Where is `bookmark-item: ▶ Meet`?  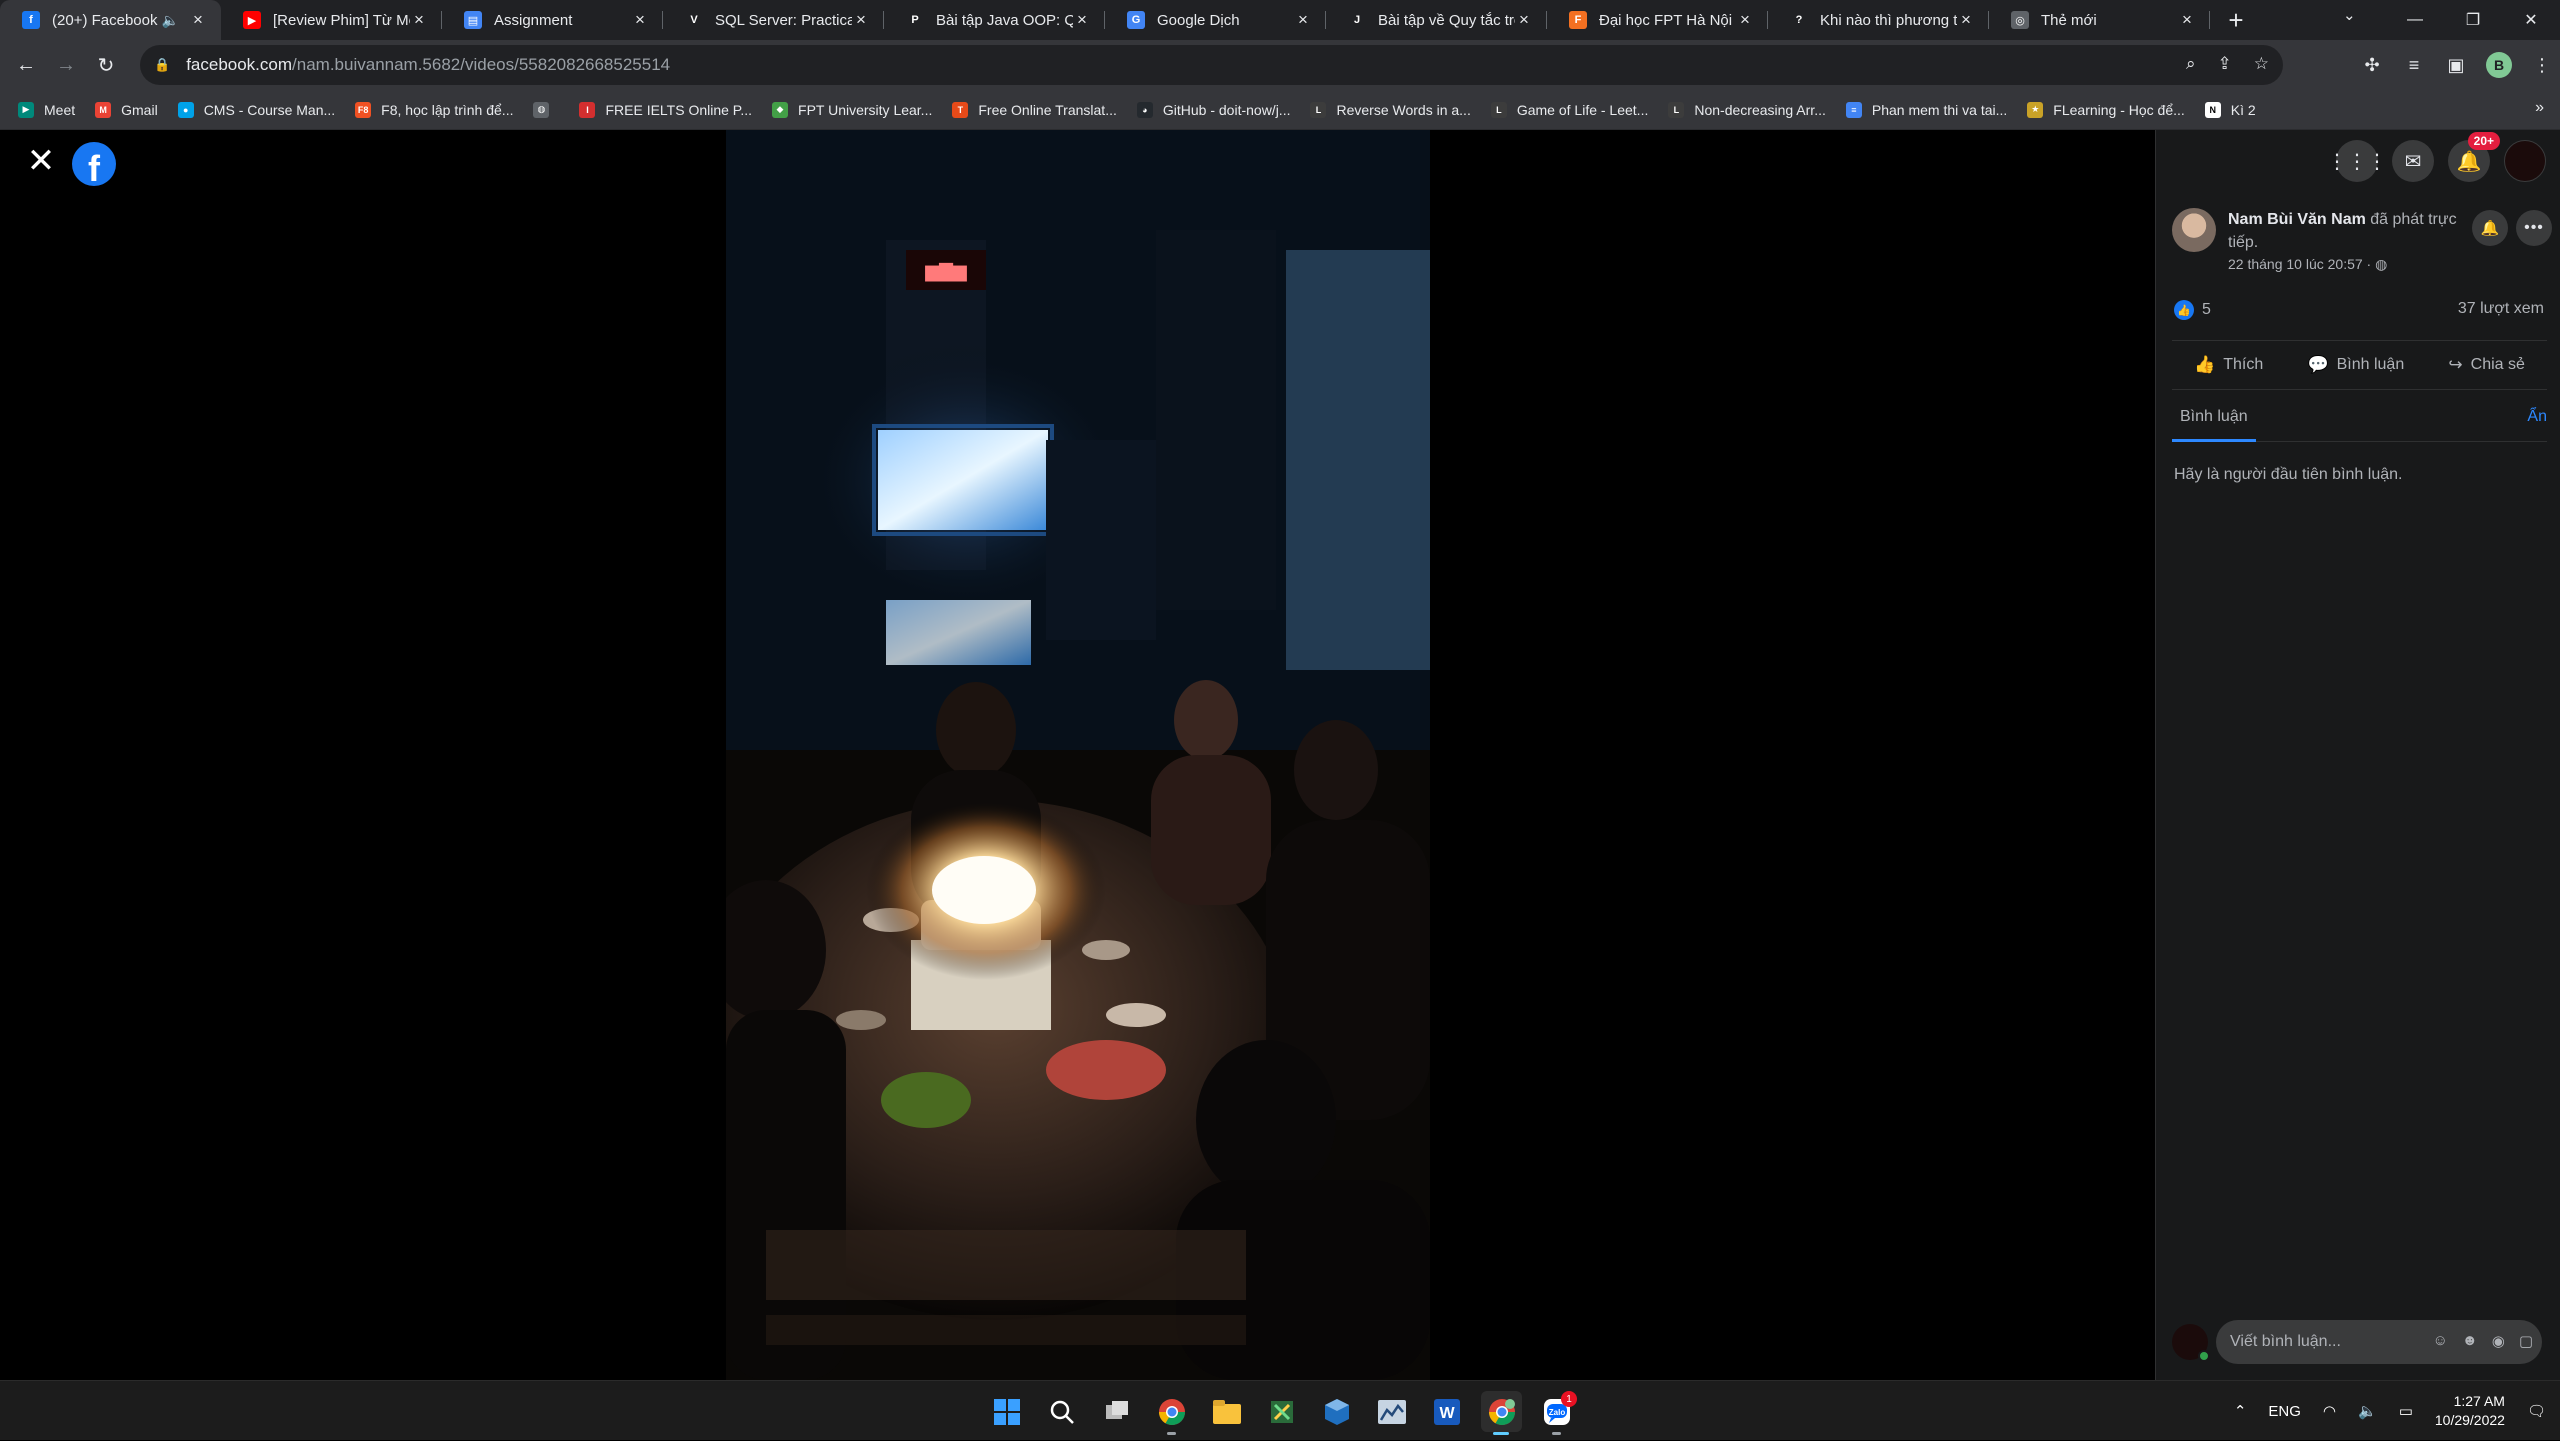 bookmark-item: ▶ Meet is located at coordinates (46, 109).